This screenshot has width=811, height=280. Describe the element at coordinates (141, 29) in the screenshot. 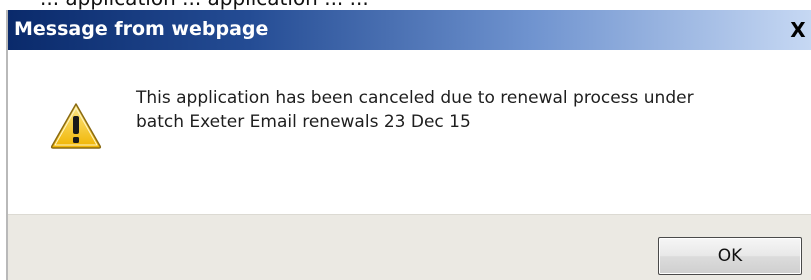

I see `dialog-title: Message from webpage` at that location.